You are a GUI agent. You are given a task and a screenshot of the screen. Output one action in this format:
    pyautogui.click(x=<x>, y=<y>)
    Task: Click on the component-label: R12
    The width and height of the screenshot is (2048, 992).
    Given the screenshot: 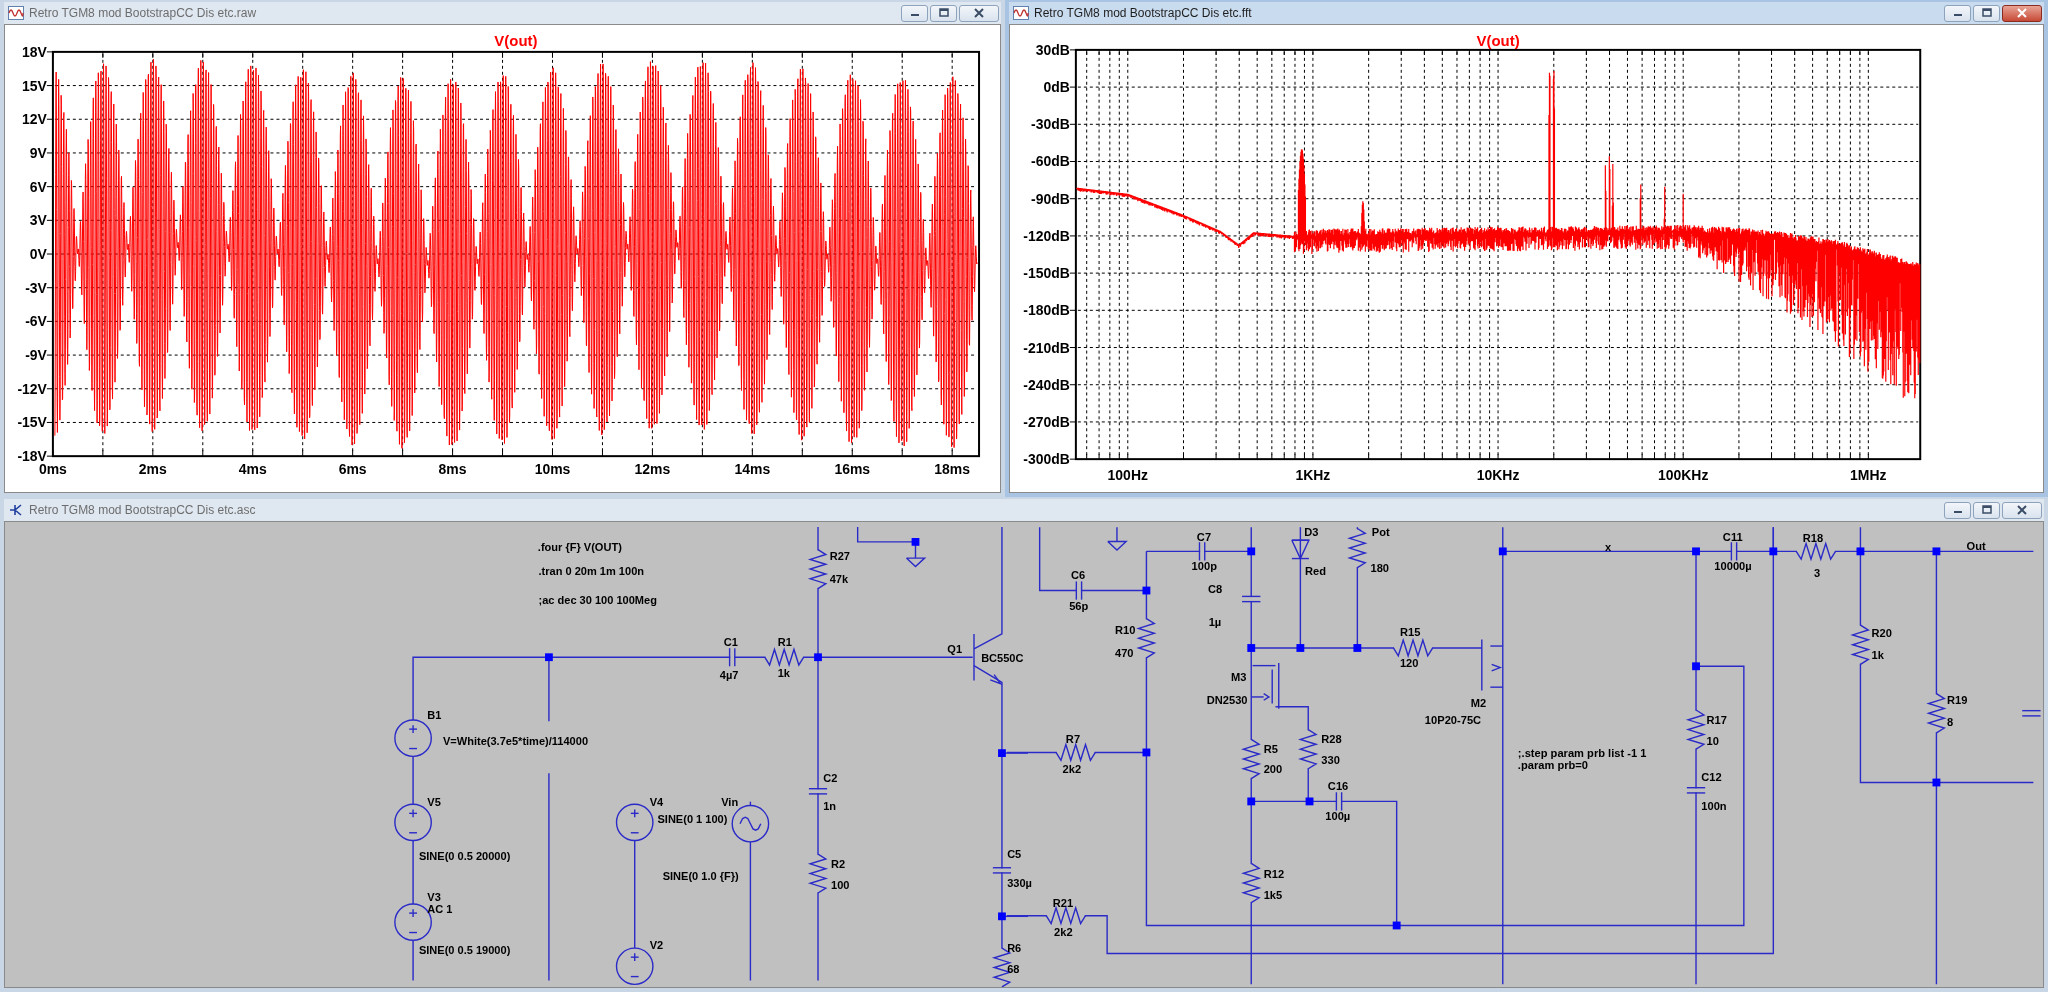 What is the action you would take?
    pyautogui.click(x=1274, y=873)
    